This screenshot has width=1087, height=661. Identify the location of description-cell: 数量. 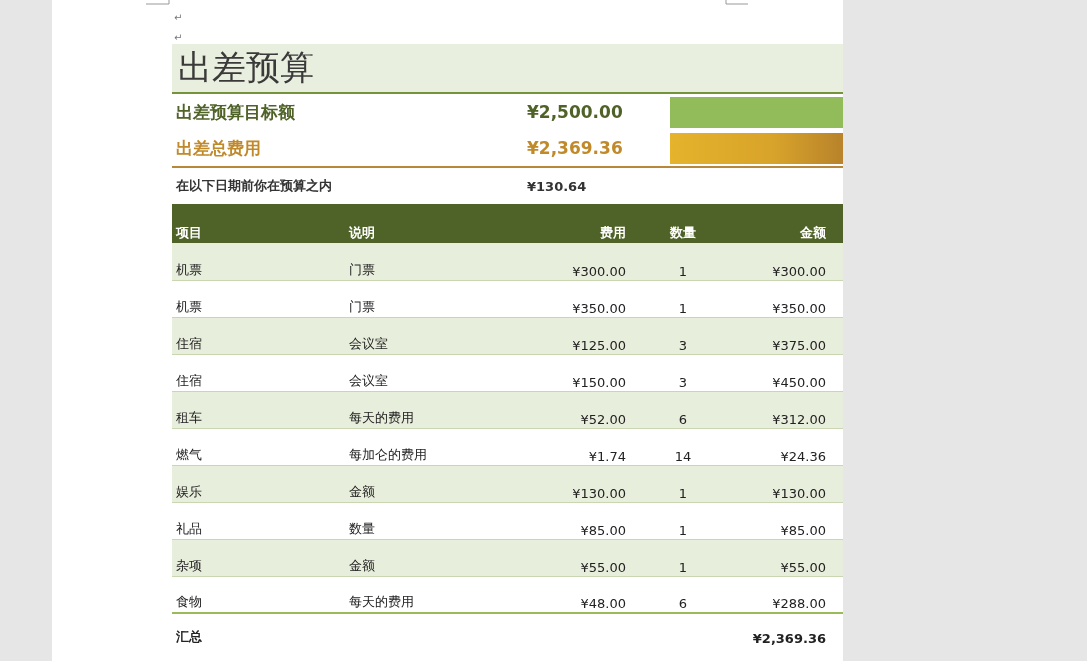
(437, 520).